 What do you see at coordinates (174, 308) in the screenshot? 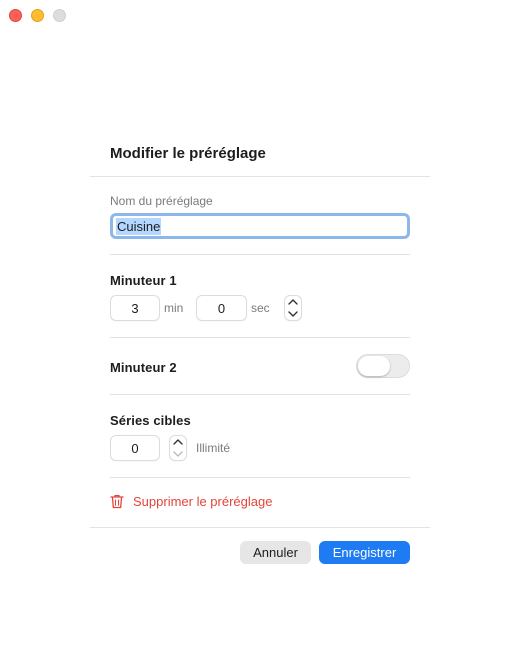
I see `minutes-unit-label: min` at bounding box center [174, 308].